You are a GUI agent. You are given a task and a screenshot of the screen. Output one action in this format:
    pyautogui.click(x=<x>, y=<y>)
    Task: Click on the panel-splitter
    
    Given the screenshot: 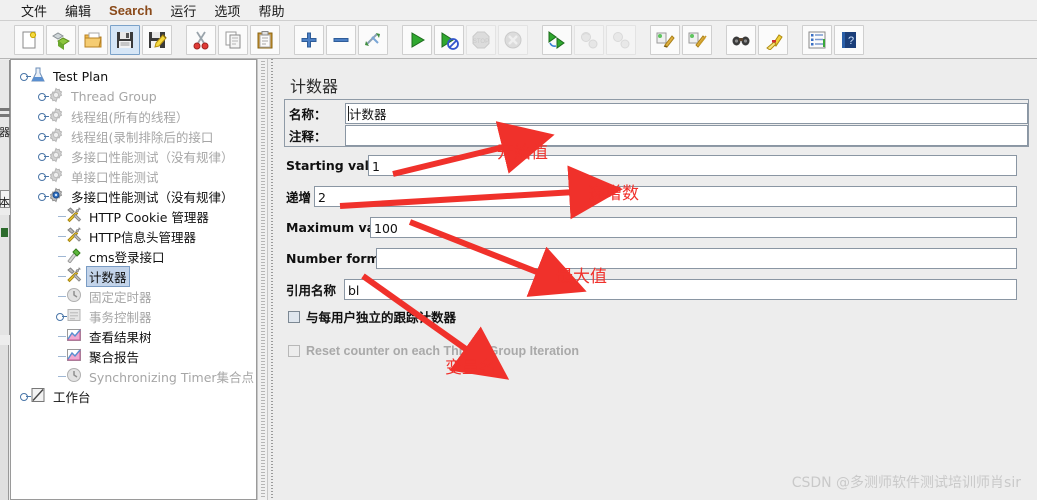 What is the action you would take?
    pyautogui.click(x=272, y=279)
    